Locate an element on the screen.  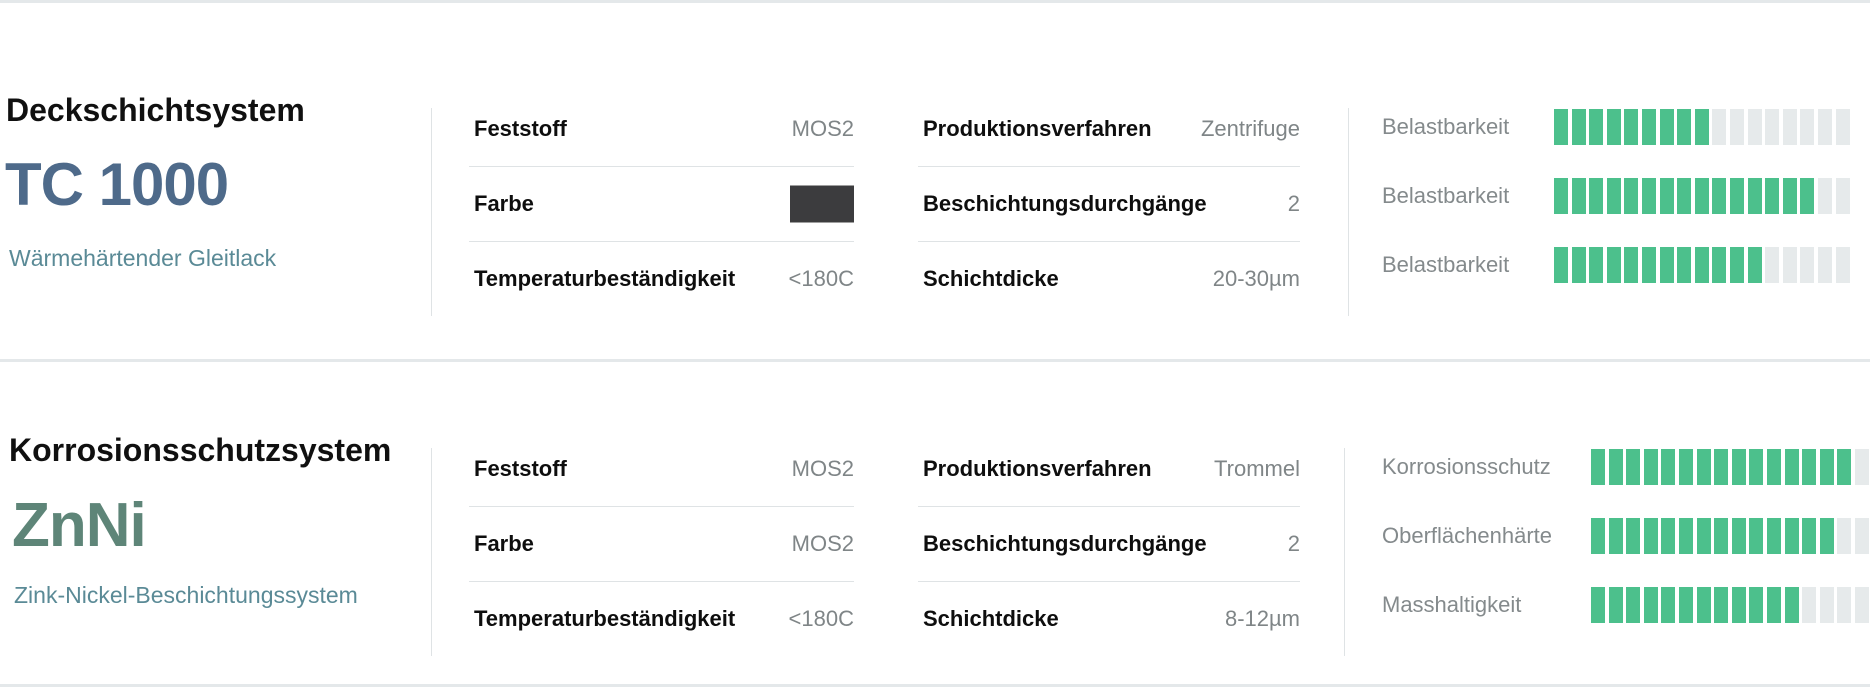
spec-value: 20-30µm is located at coordinates (1256, 278).